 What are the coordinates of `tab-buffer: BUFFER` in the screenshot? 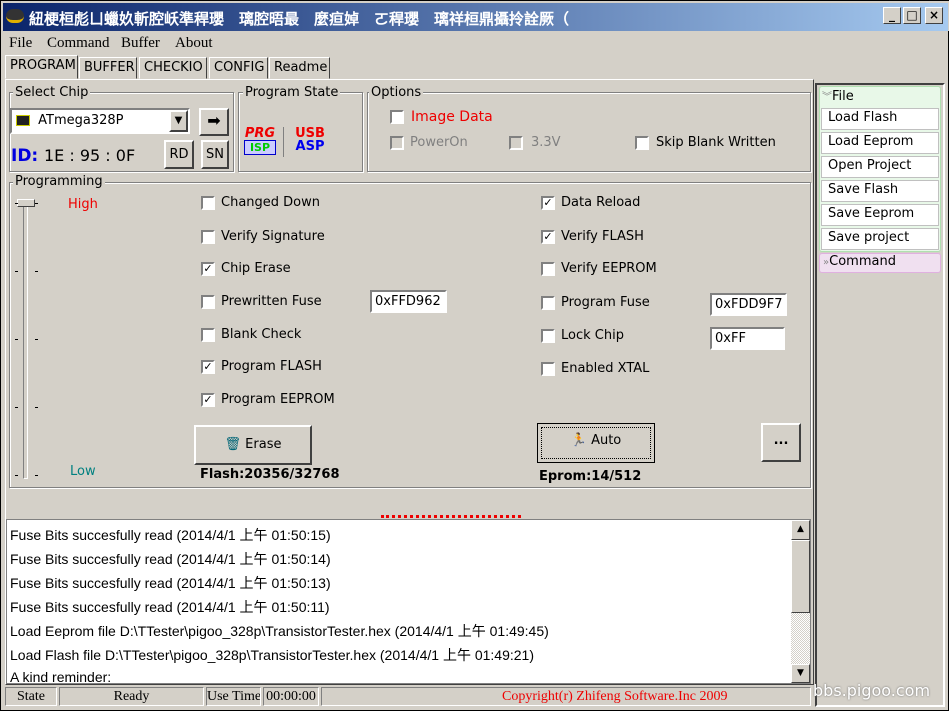 It's located at (108, 68).